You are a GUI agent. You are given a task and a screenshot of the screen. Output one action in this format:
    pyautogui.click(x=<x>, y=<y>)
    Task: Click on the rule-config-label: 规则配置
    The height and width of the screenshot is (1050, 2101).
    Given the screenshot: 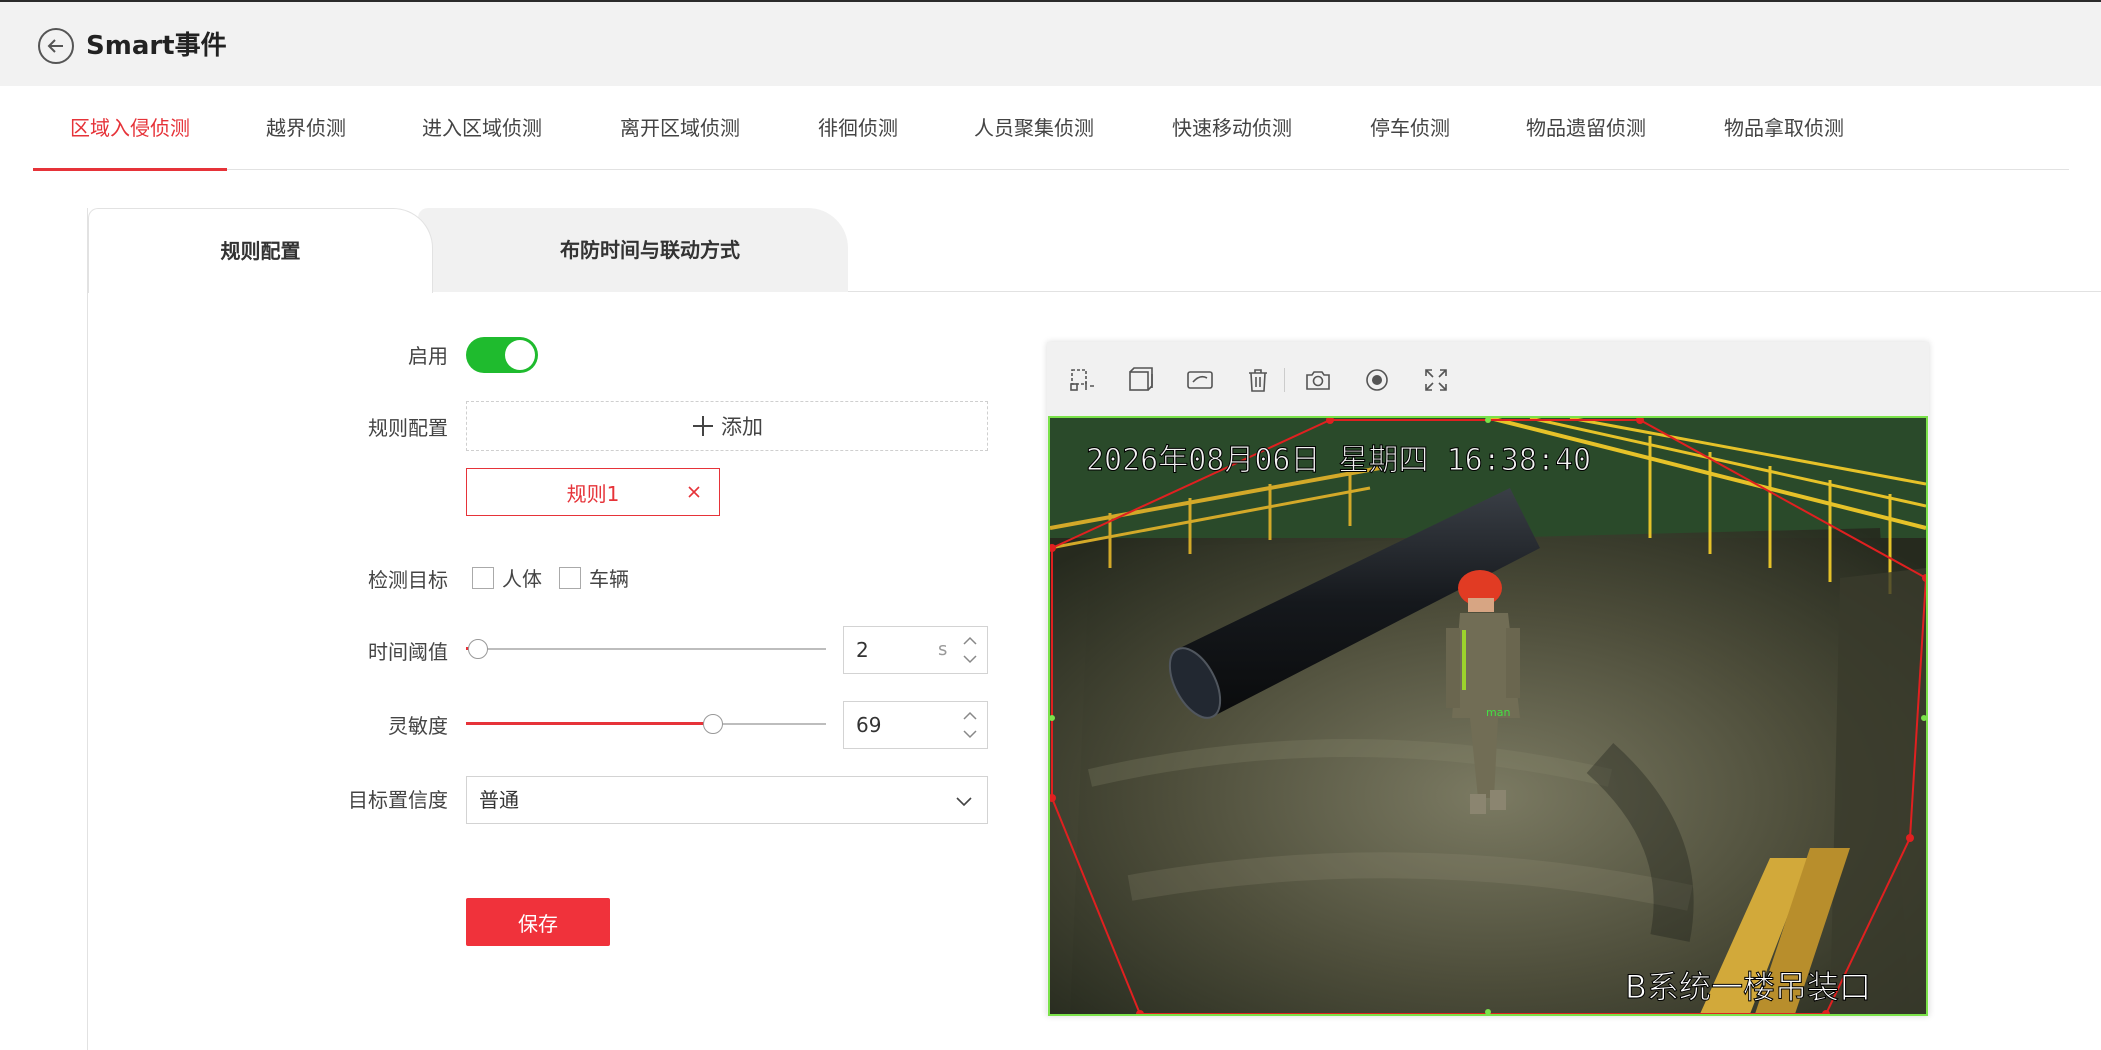 What is the action you would take?
    pyautogui.click(x=408, y=428)
    